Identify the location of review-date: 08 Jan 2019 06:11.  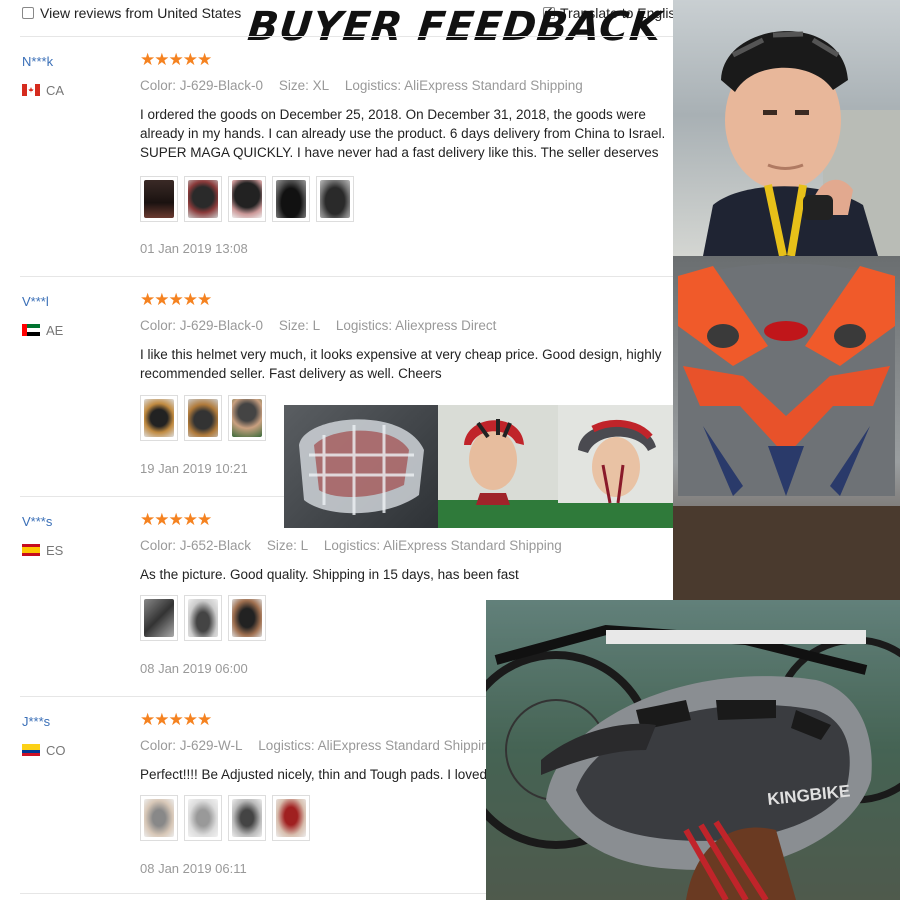
(193, 868).